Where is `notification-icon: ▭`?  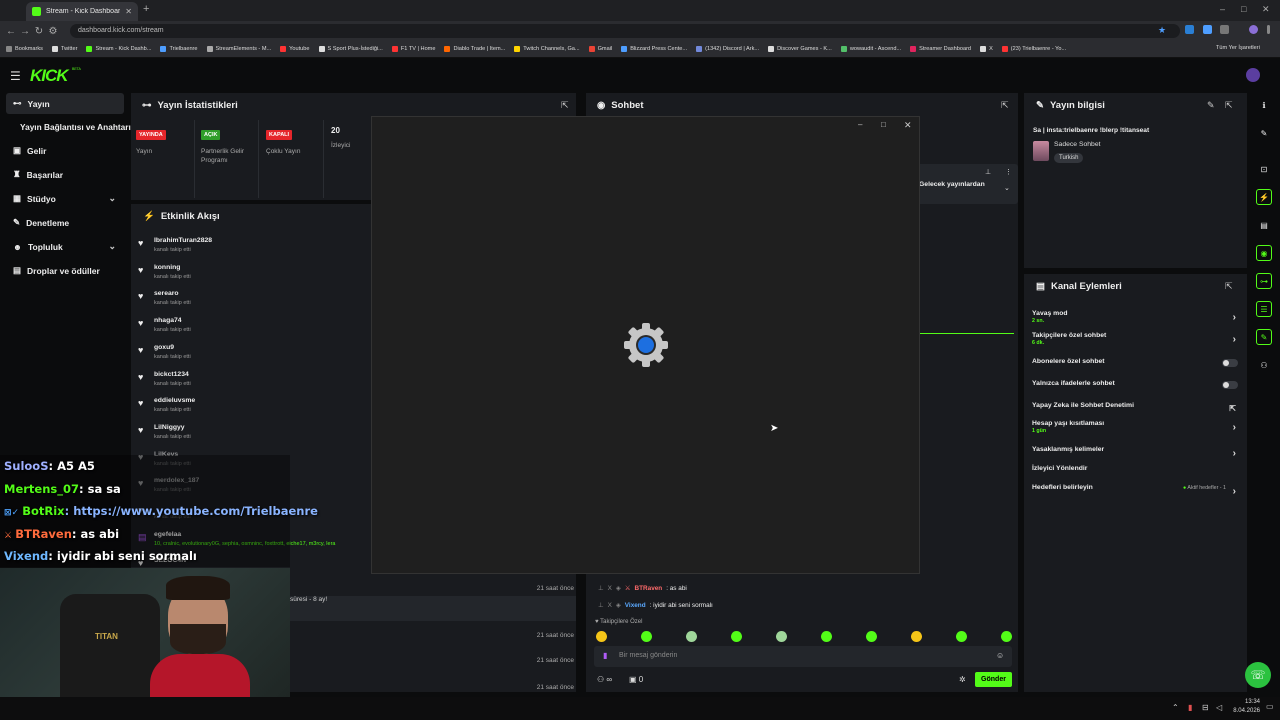
notification-icon: ▭ is located at coordinates (1270, 706).